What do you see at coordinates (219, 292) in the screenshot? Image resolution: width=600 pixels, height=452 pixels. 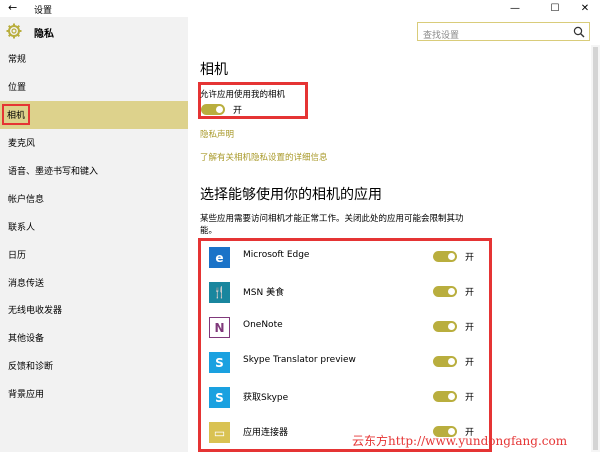 I see `msn-food-icon: 🍴` at bounding box center [219, 292].